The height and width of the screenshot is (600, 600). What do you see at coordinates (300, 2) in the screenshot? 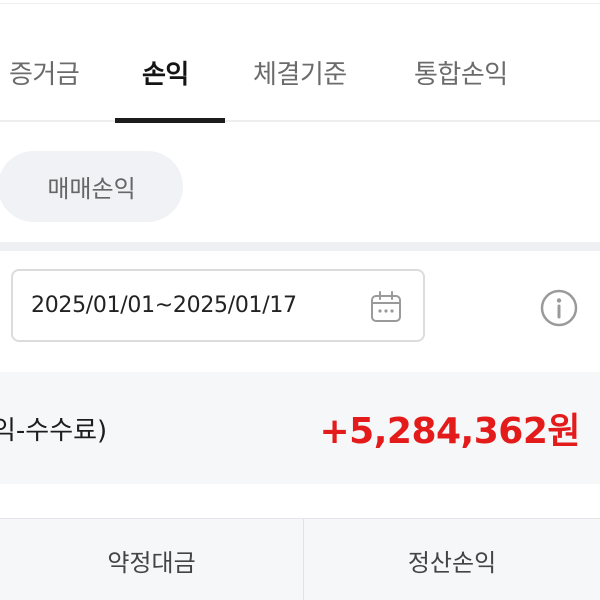
I see `top-strip` at bounding box center [300, 2].